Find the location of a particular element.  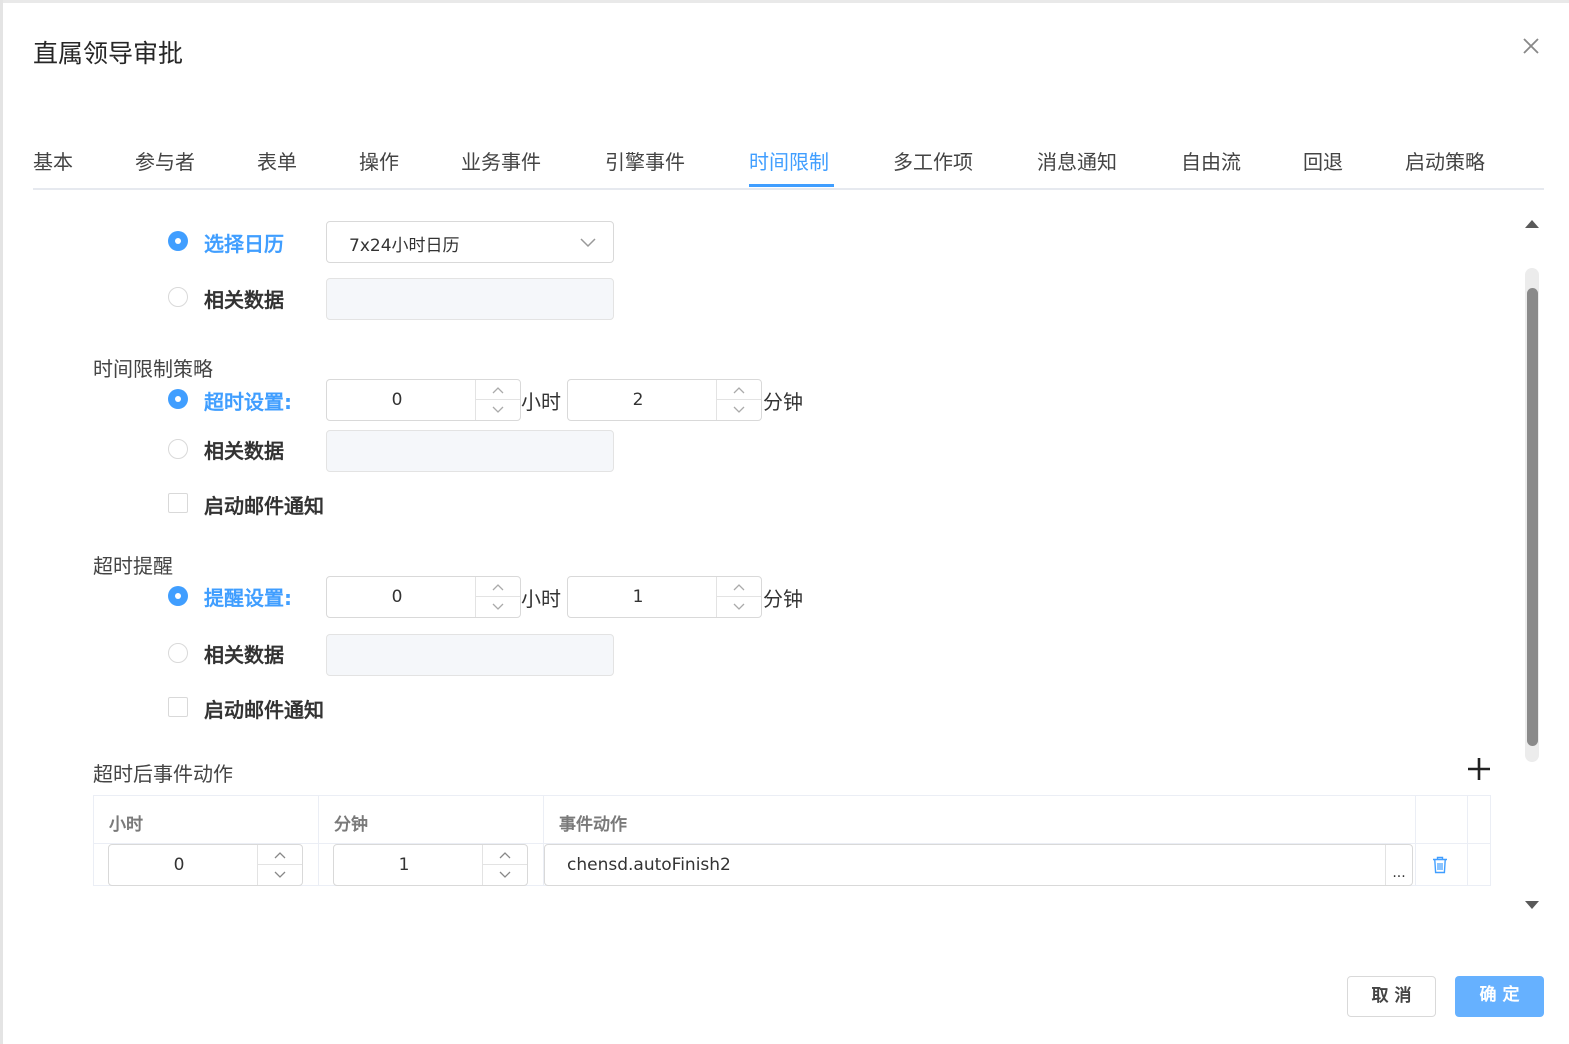

timeout-minutes-unit: 分钟 is located at coordinates (783, 402).